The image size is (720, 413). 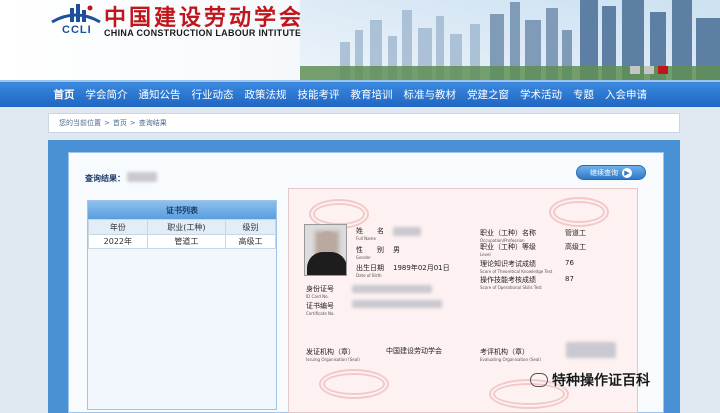 I want to click on brand-text: 特种操作证百科, so click(x=601, y=381).